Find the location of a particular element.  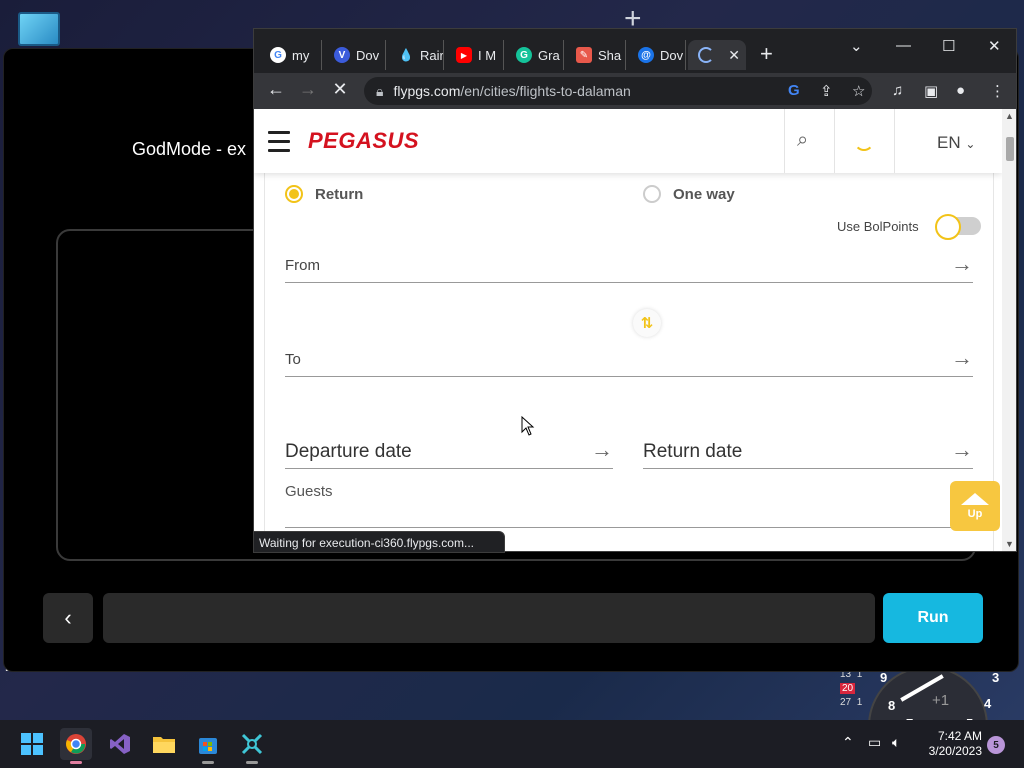

chevron-up-icon: ⌃ is located at coordinates (848, 742).